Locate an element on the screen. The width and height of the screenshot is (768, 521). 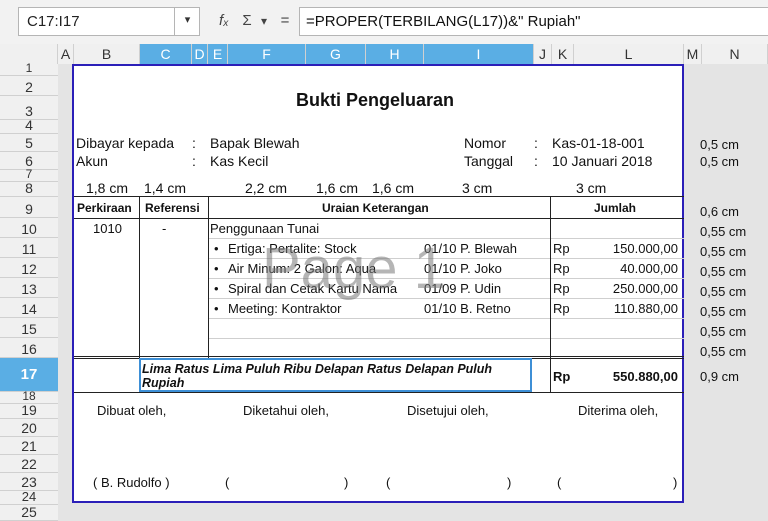
row-header-9: 9 is located at coordinates (29, 207).